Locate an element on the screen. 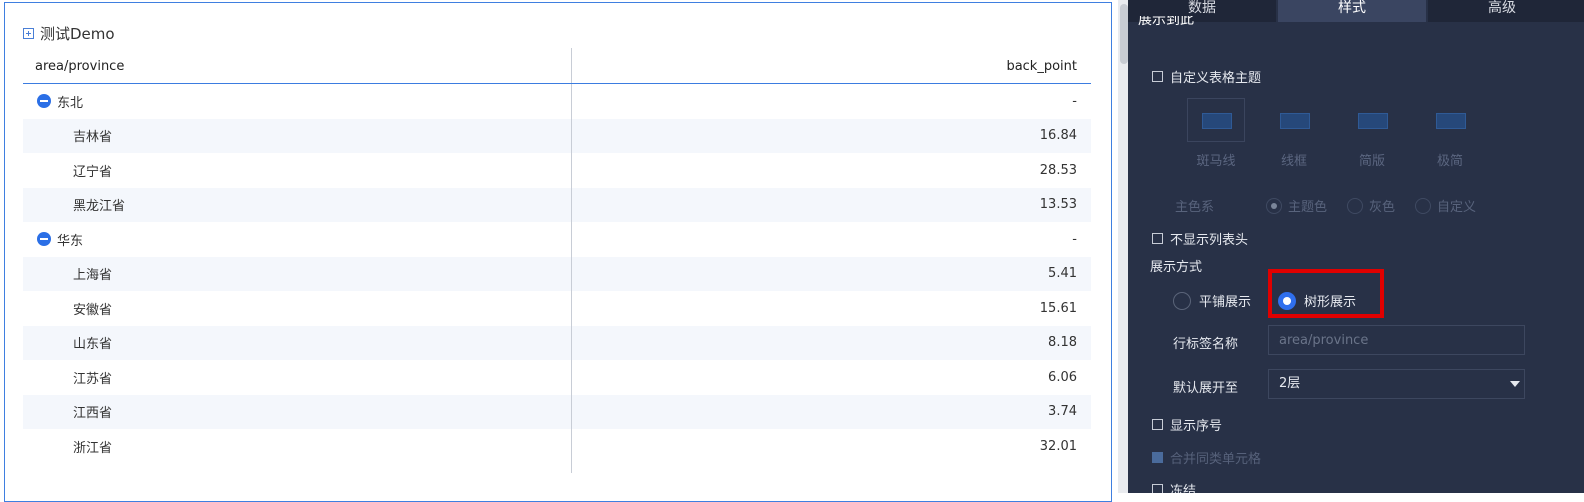  row-label: 上海省 is located at coordinates (93, 276).